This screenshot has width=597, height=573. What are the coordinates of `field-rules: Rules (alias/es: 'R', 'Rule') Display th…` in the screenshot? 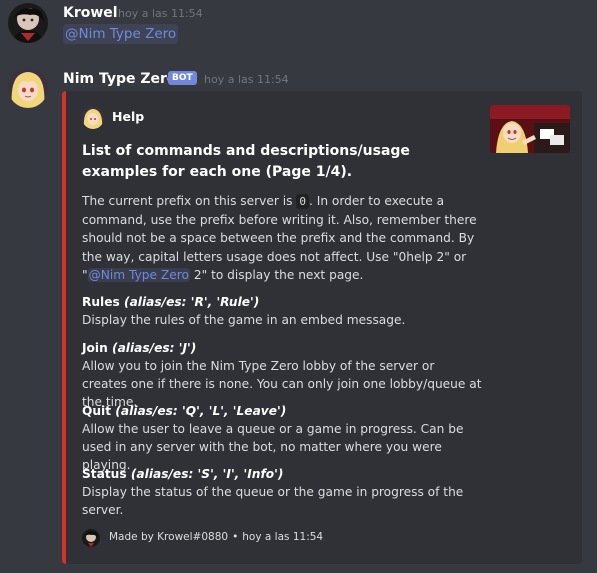 It's located at (282, 311).